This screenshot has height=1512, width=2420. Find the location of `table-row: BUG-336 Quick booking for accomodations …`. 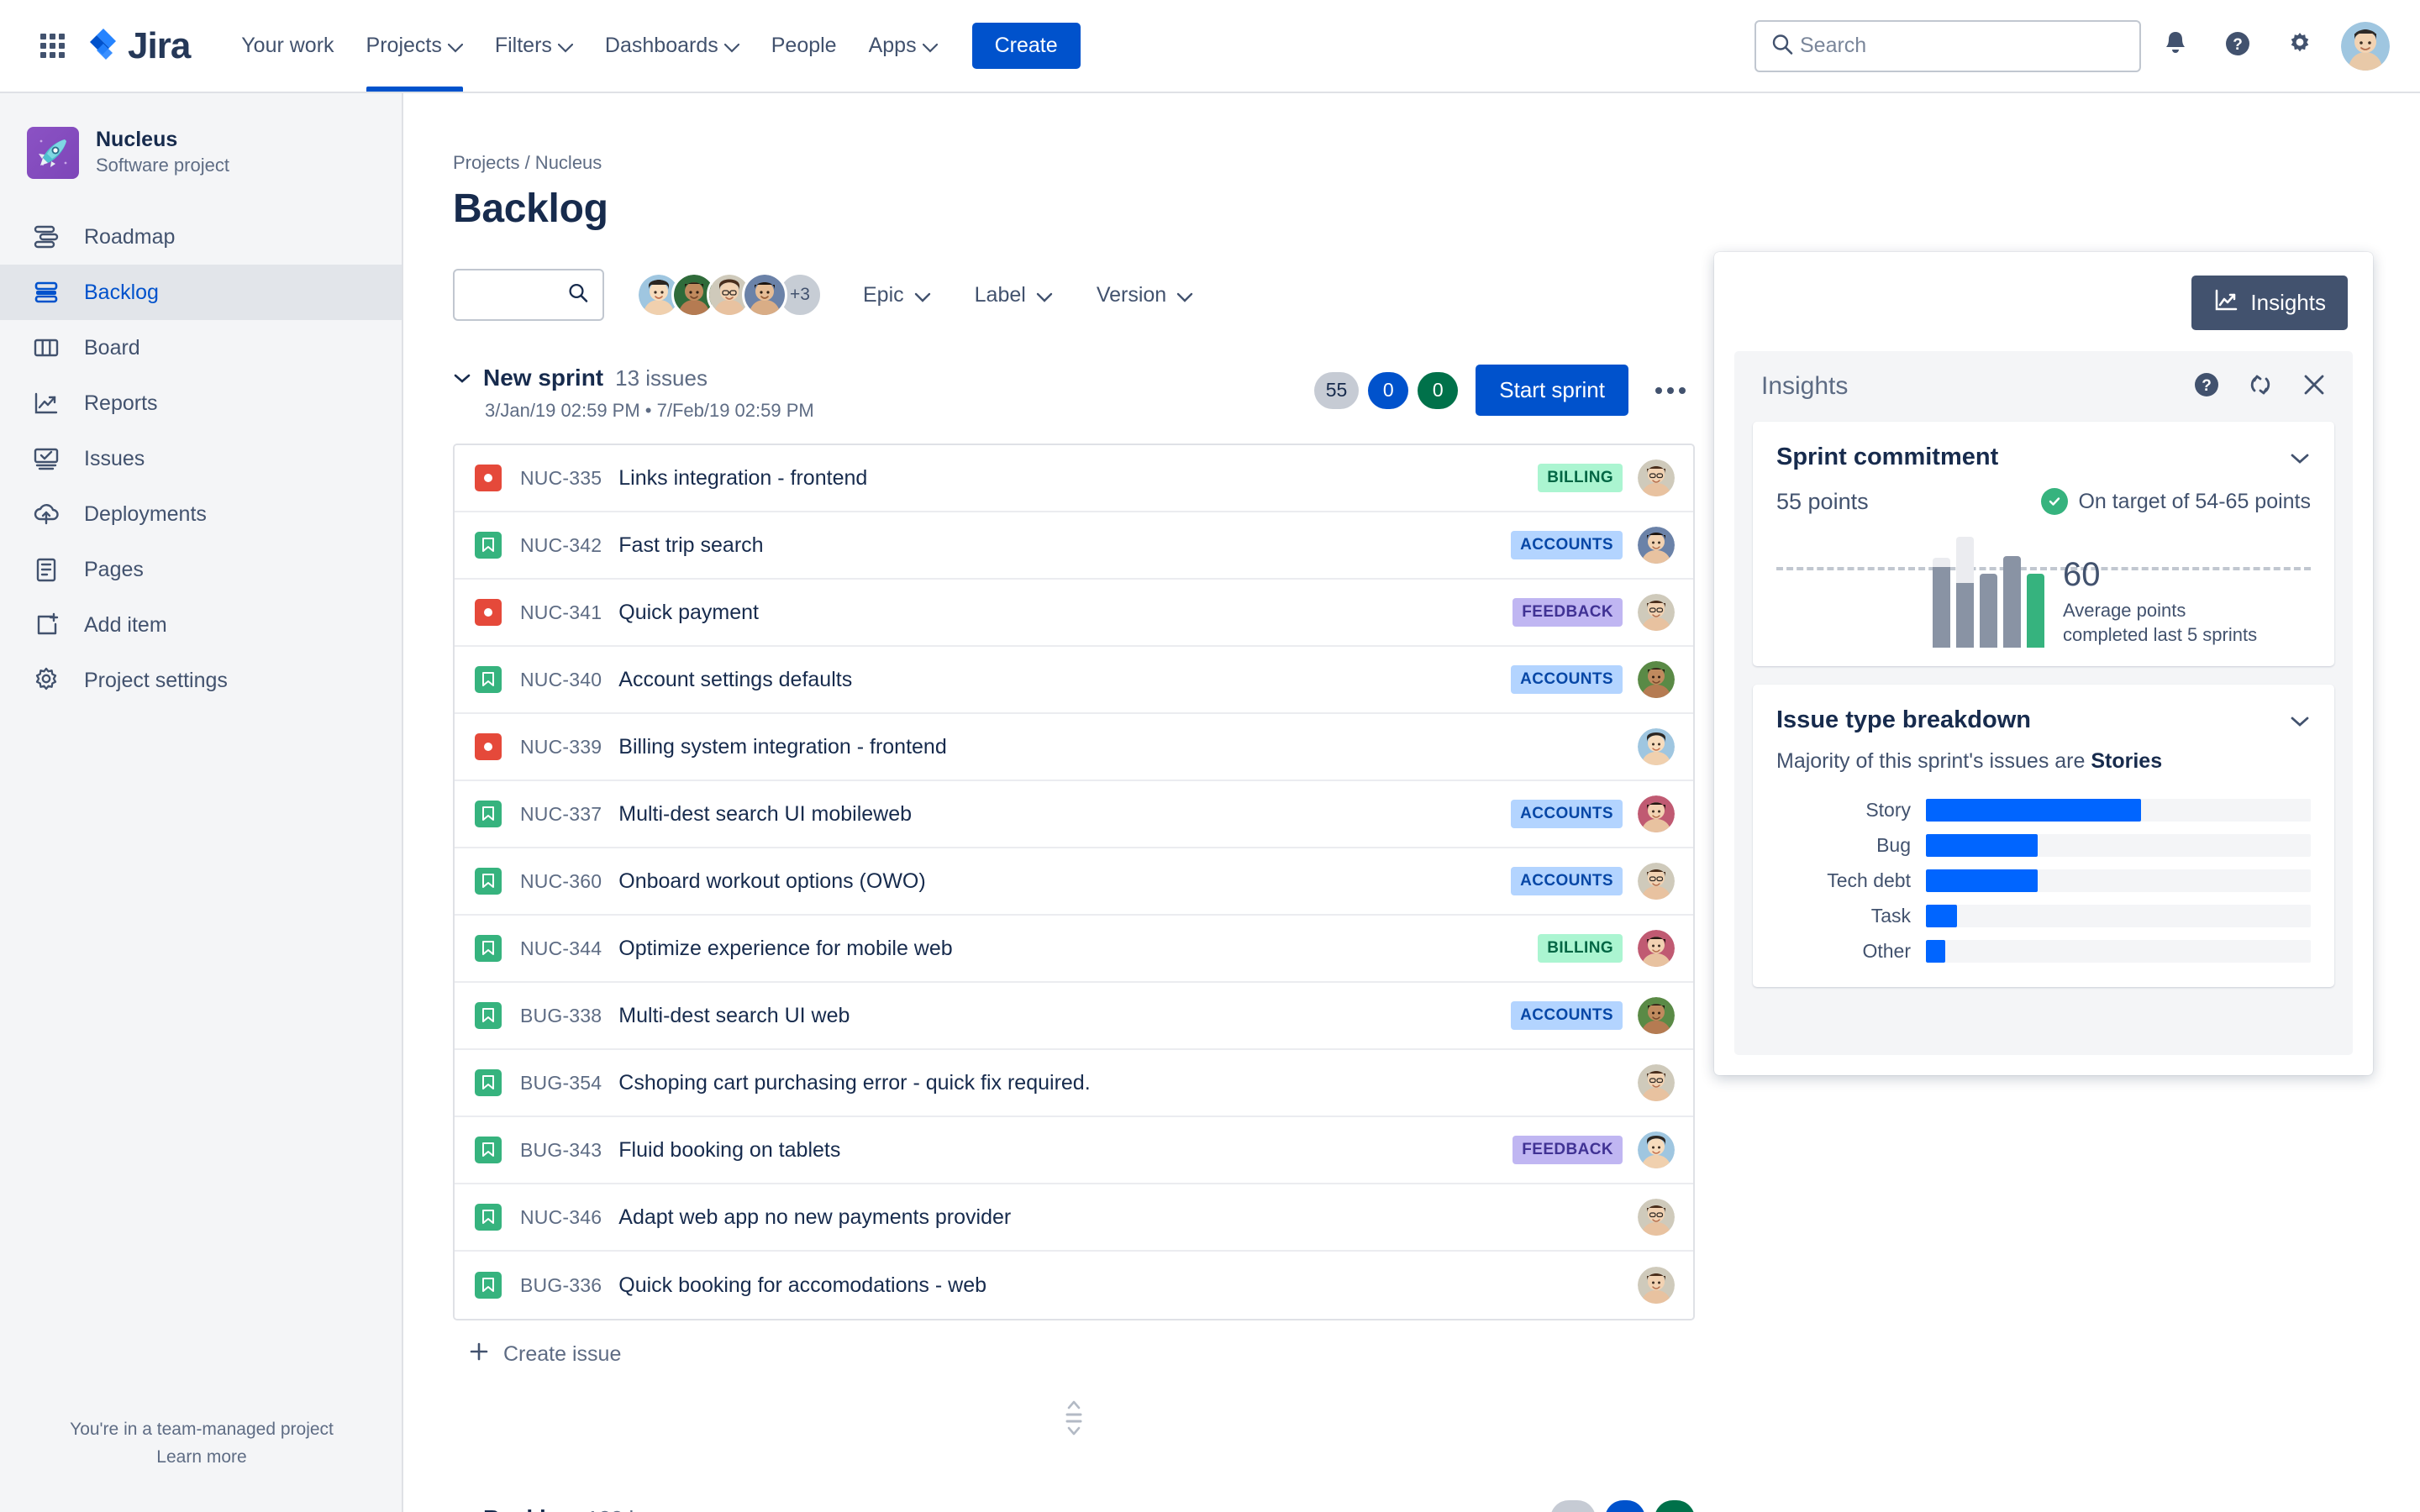

table-row: BUG-336 Quick booking for accomodations … is located at coordinates (1074, 1285).